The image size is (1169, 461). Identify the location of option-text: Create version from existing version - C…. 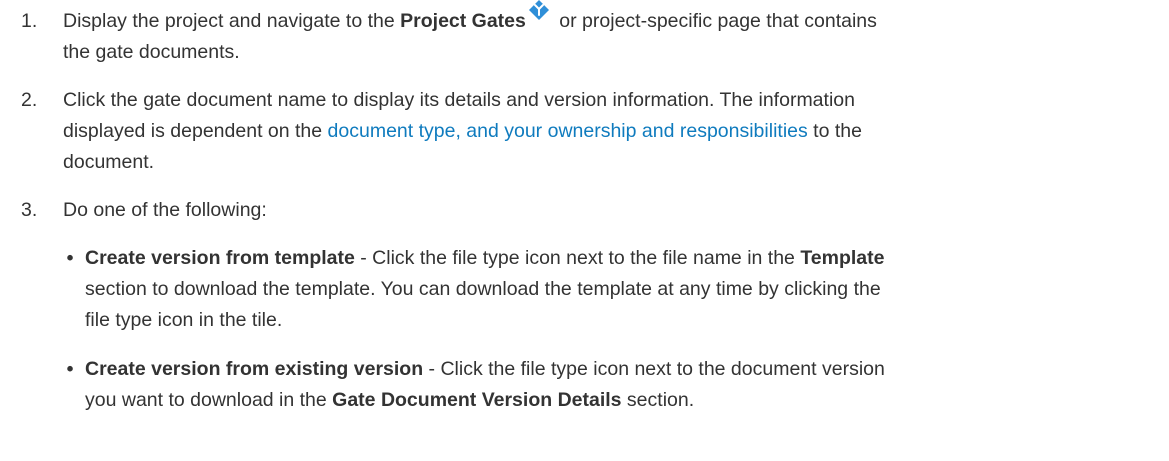
(590, 385).